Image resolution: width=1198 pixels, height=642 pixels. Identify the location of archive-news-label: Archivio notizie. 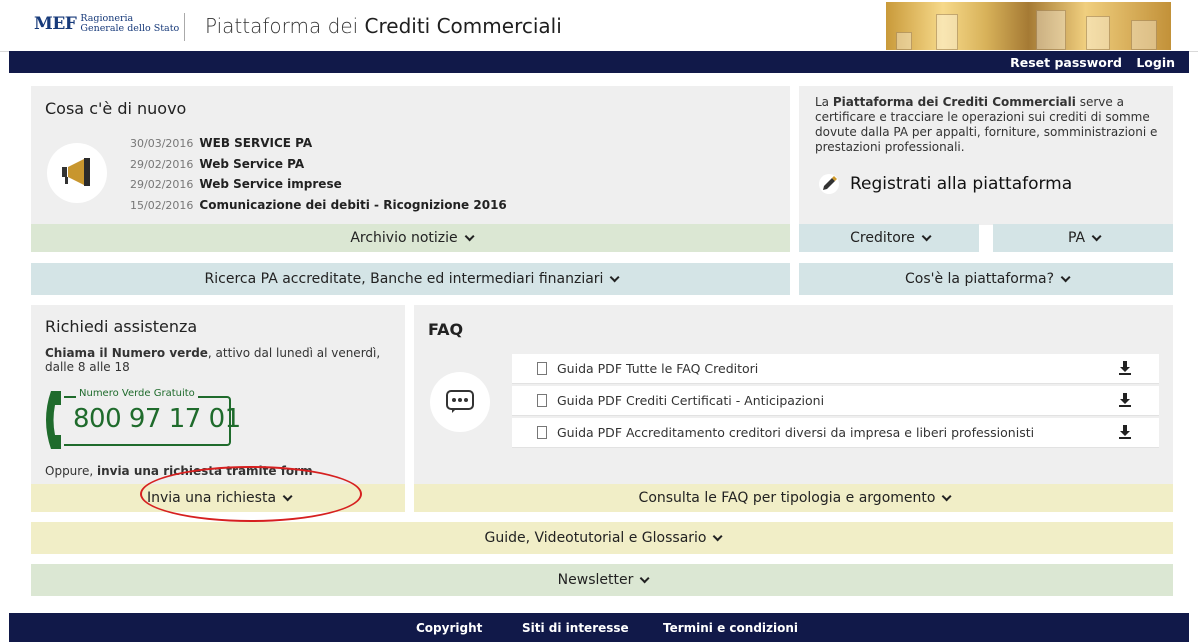
(404, 238).